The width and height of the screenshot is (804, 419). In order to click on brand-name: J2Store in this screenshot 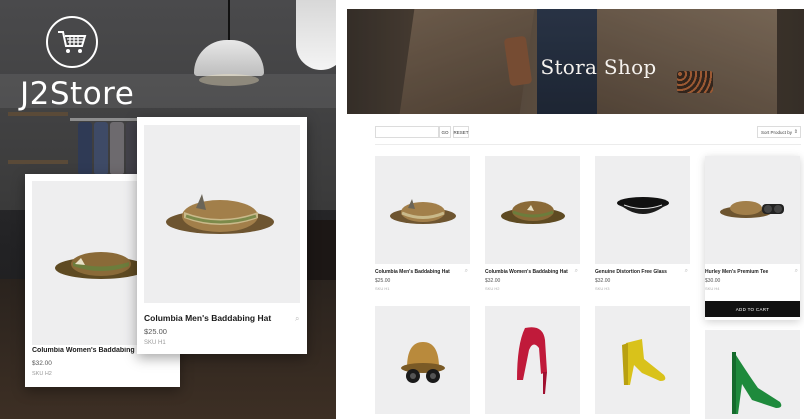, I will do `click(77, 94)`.